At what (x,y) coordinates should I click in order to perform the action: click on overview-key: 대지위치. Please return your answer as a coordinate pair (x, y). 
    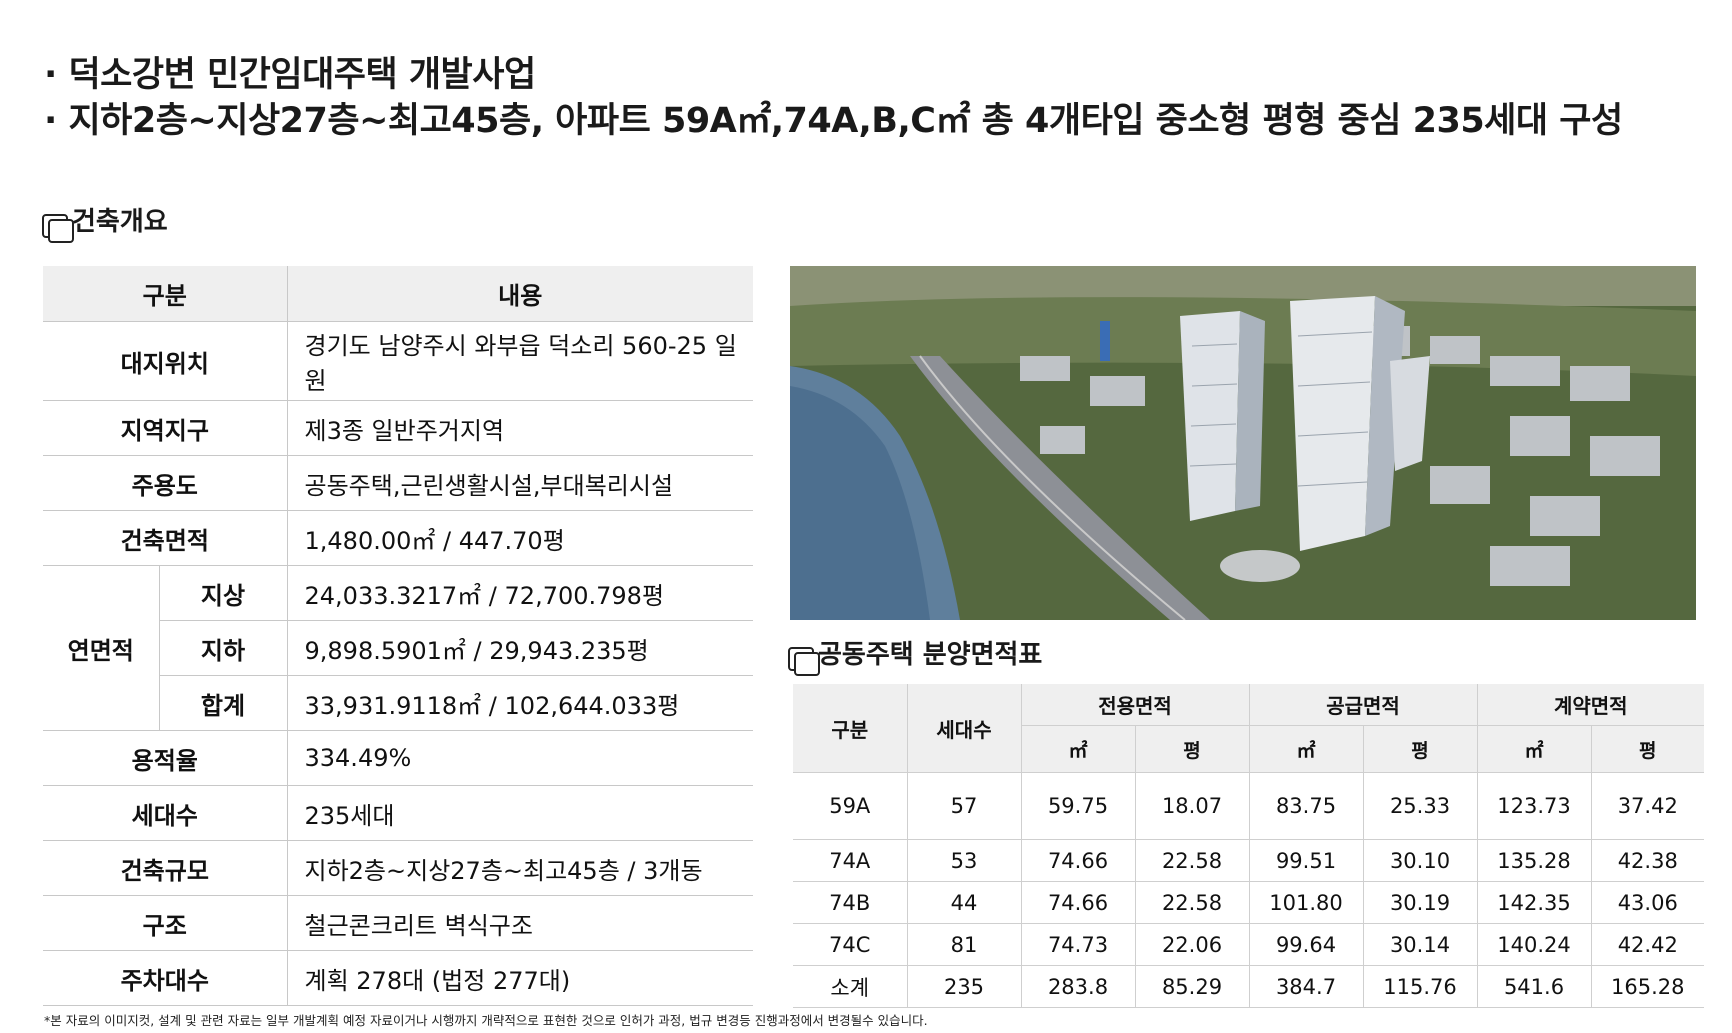
    Looking at the image, I should click on (165, 361).